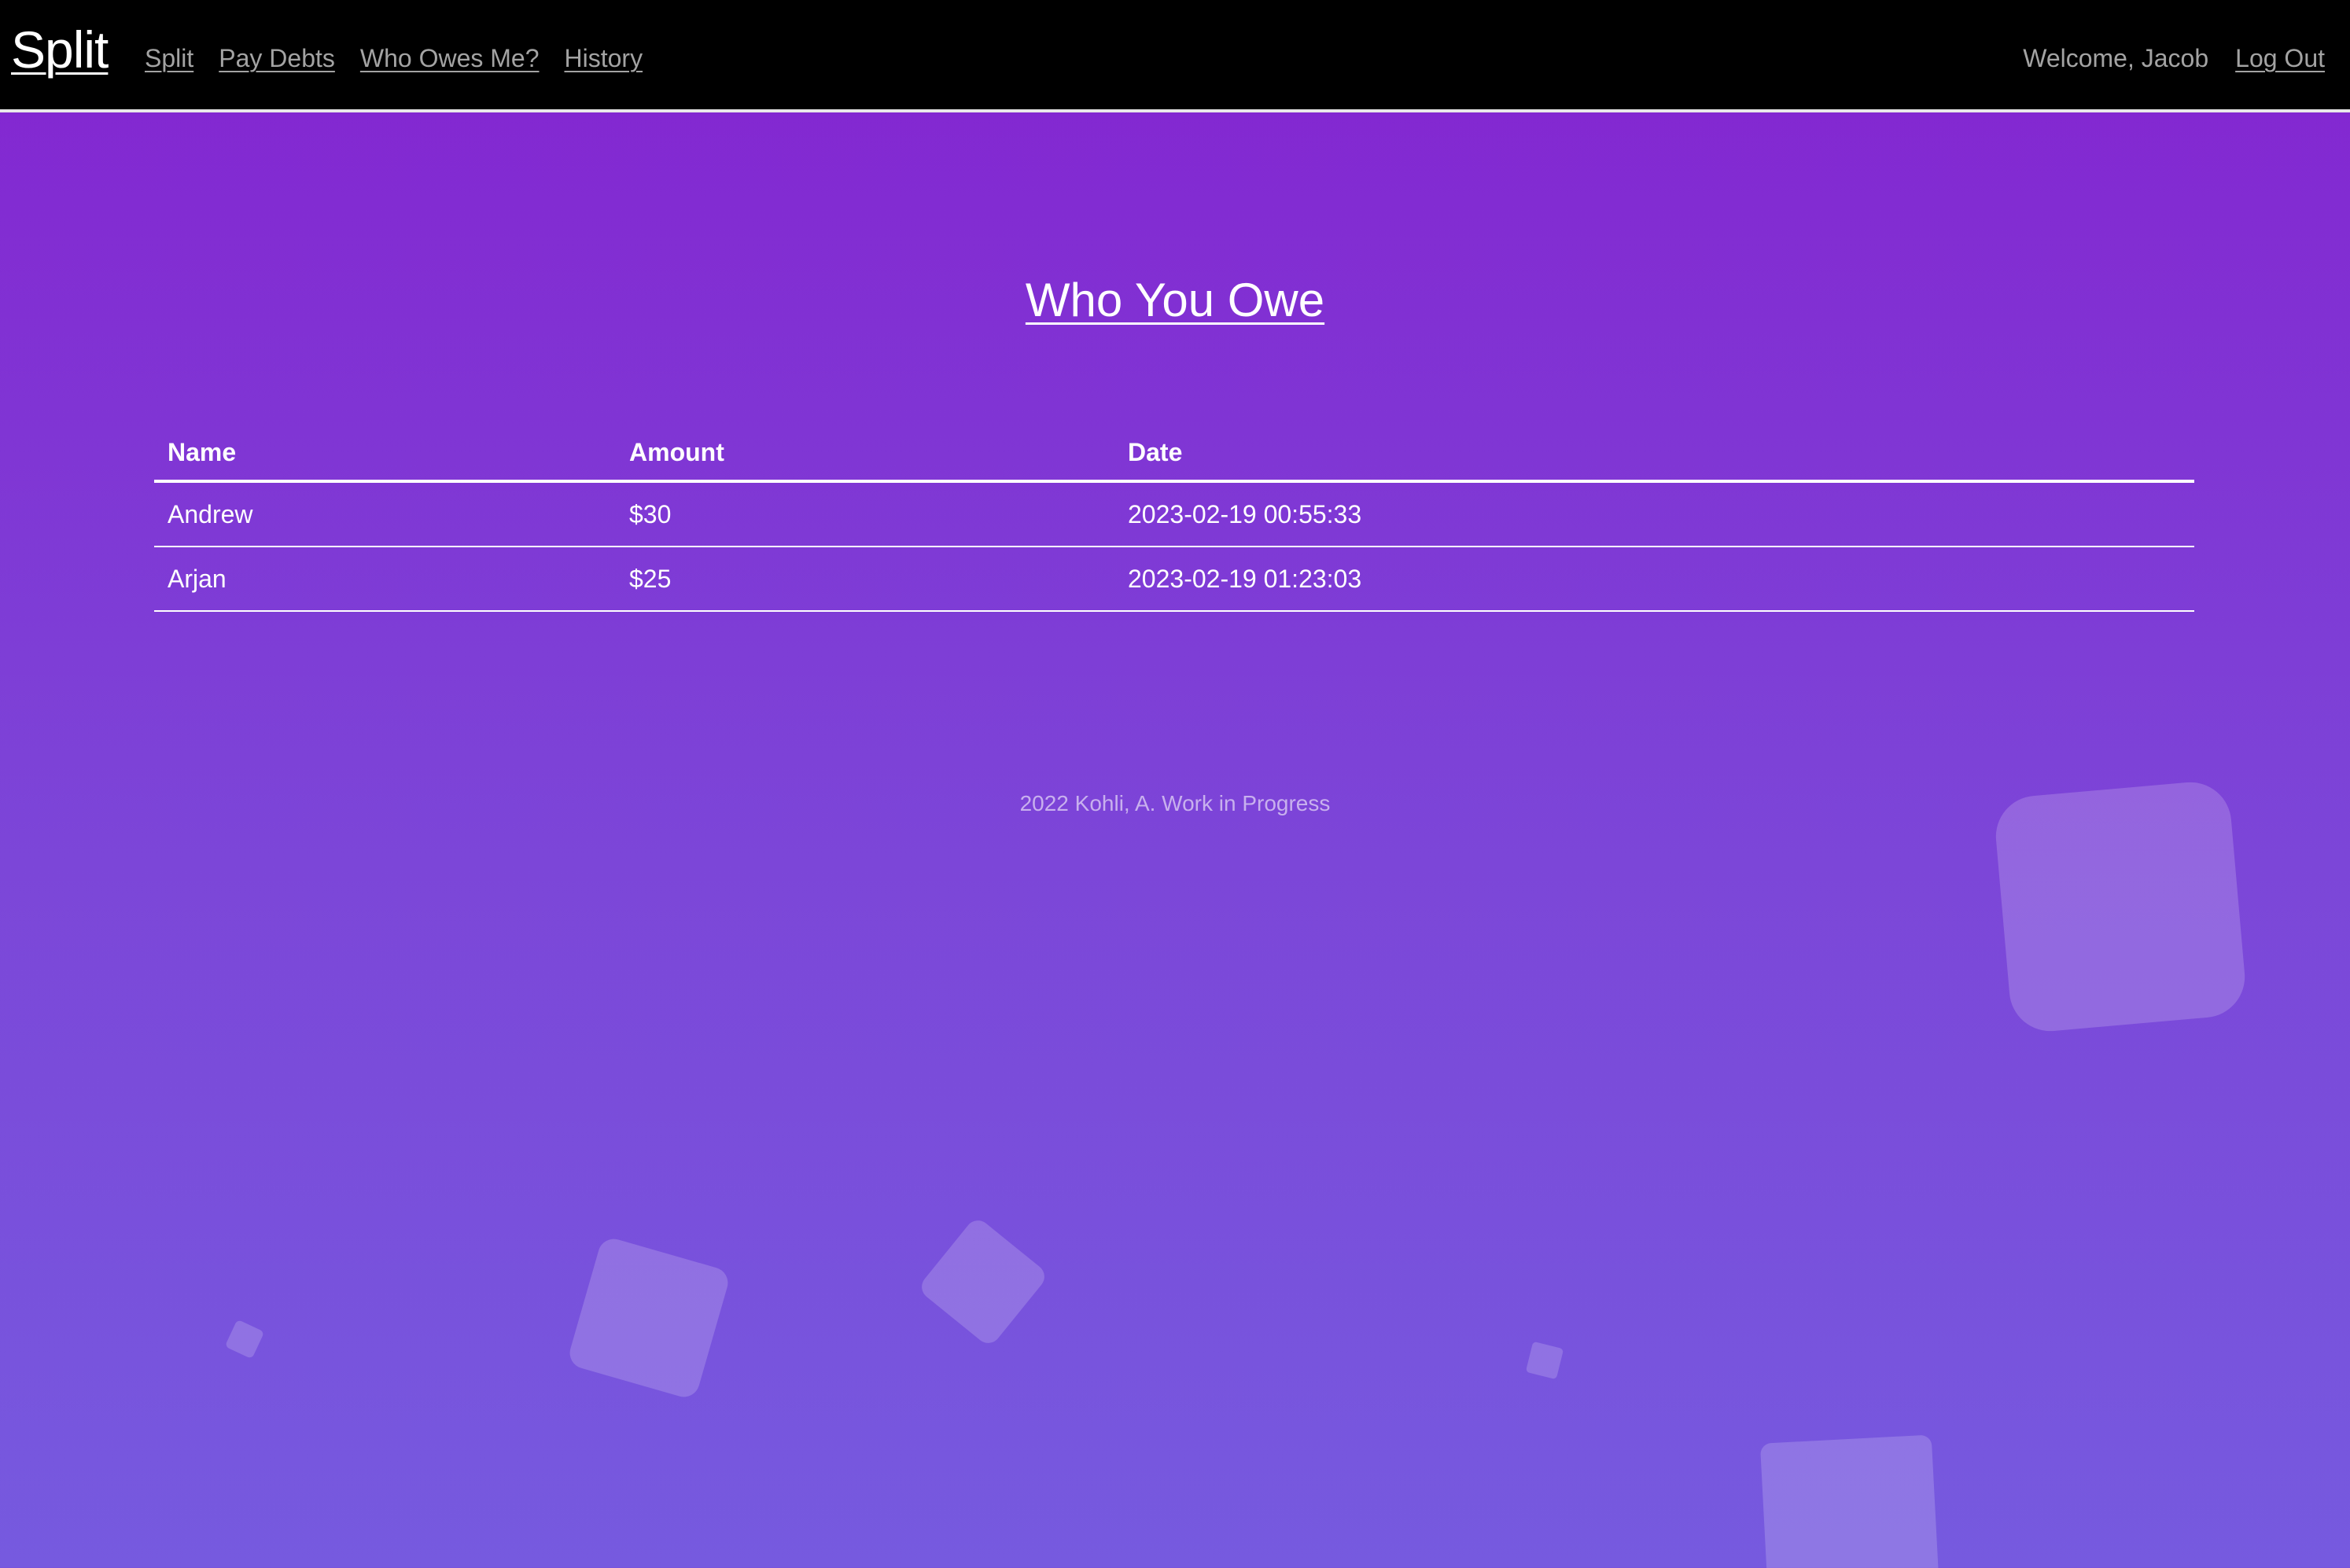 This screenshot has height=1568, width=2350. What do you see at coordinates (1654, 579) in the screenshot?
I see `cell-date: 2023-02-19 01:23:03` at bounding box center [1654, 579].